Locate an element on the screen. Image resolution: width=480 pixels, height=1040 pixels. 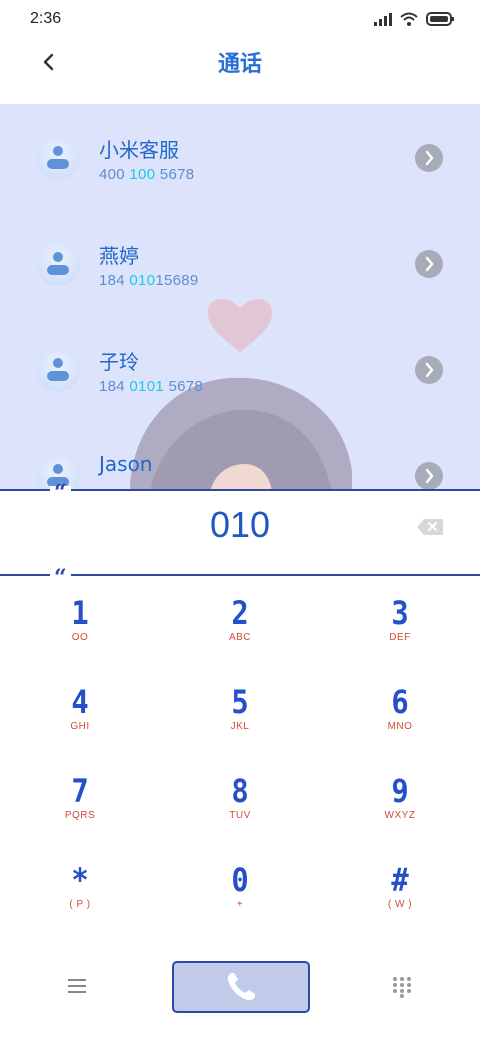
key-9: 9 WXYZ is located at coordinates (400, 817).